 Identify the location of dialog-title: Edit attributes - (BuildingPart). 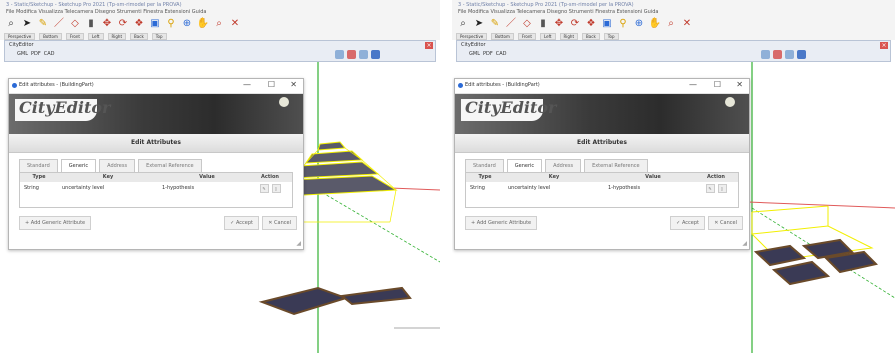
(502, 85).